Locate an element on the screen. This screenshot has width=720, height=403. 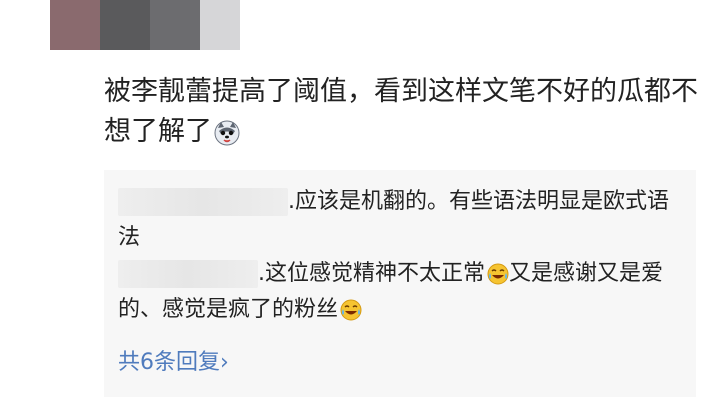
chevron-right-icon: › is located at coordinates (224, 362).